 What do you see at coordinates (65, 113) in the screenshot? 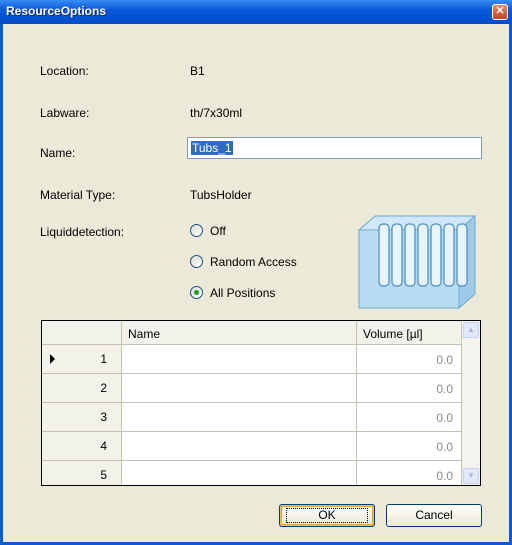
I see `labware-label: Labware:` at bounding box center [65, 113].